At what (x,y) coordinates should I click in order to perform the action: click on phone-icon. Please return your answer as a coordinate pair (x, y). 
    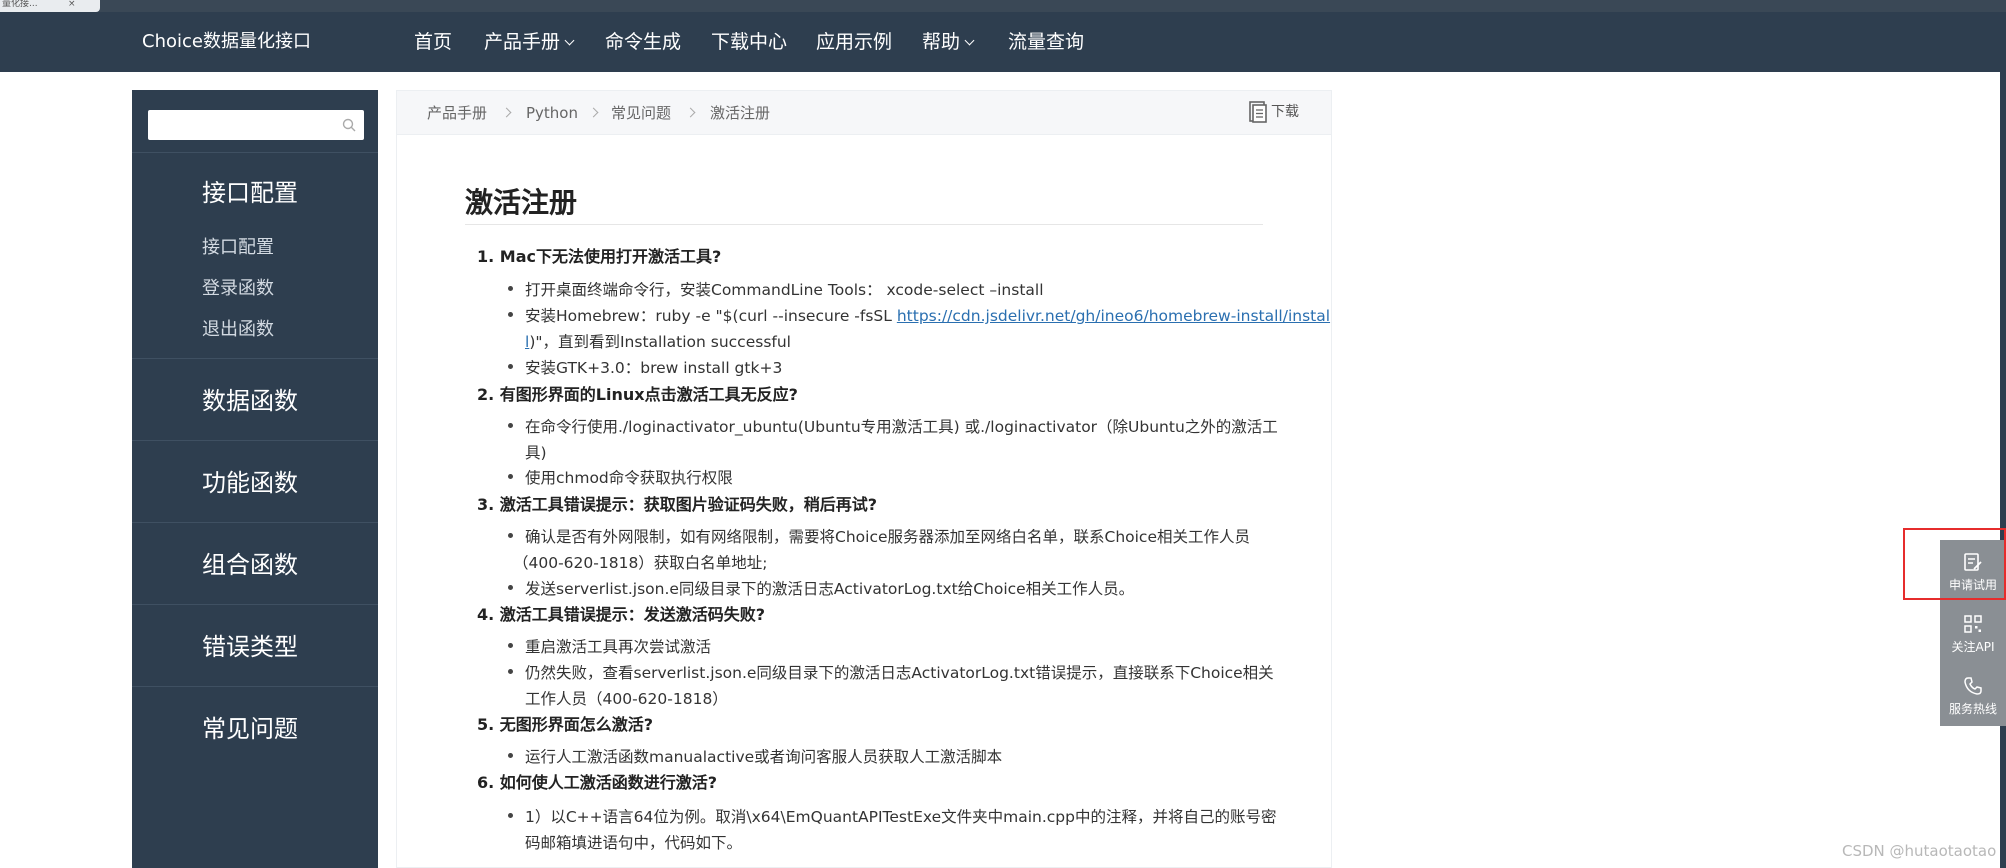
    Looking at the image, I should click on (1973, 686).